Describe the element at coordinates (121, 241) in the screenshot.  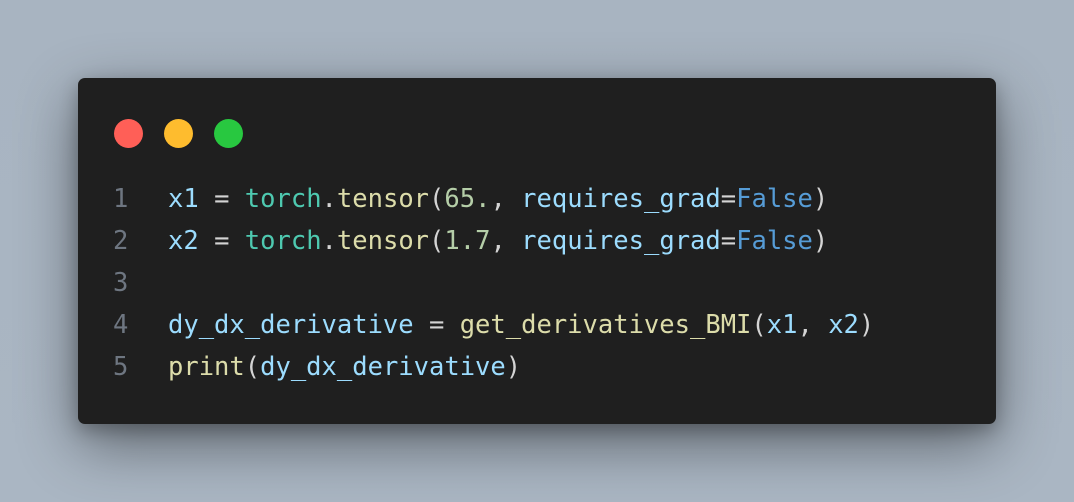
I see `line-number: 2` at that location.